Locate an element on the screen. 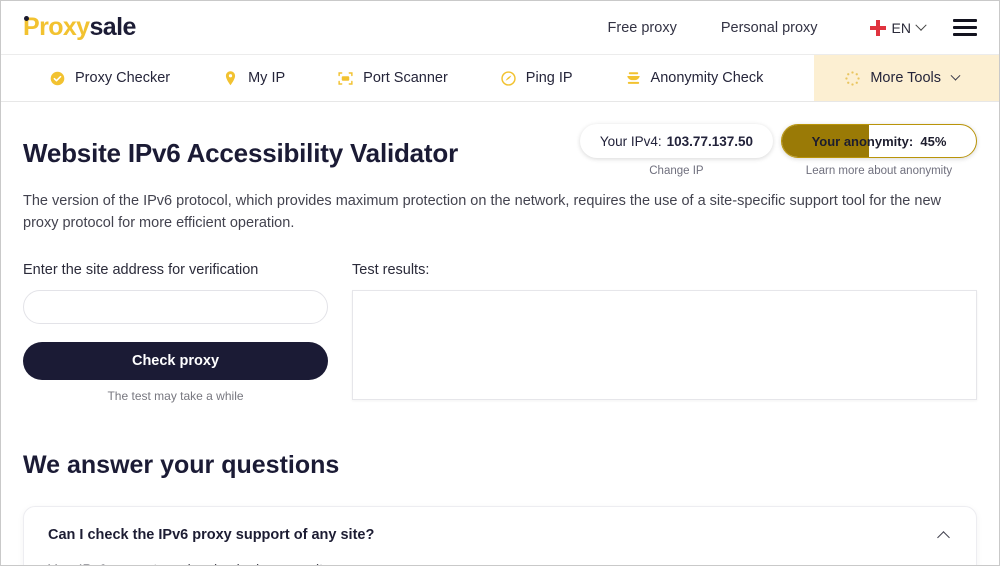 This screenshot has width=1000, height=566. logo-text-primary: Proxy is located at coordinates (56, 27).